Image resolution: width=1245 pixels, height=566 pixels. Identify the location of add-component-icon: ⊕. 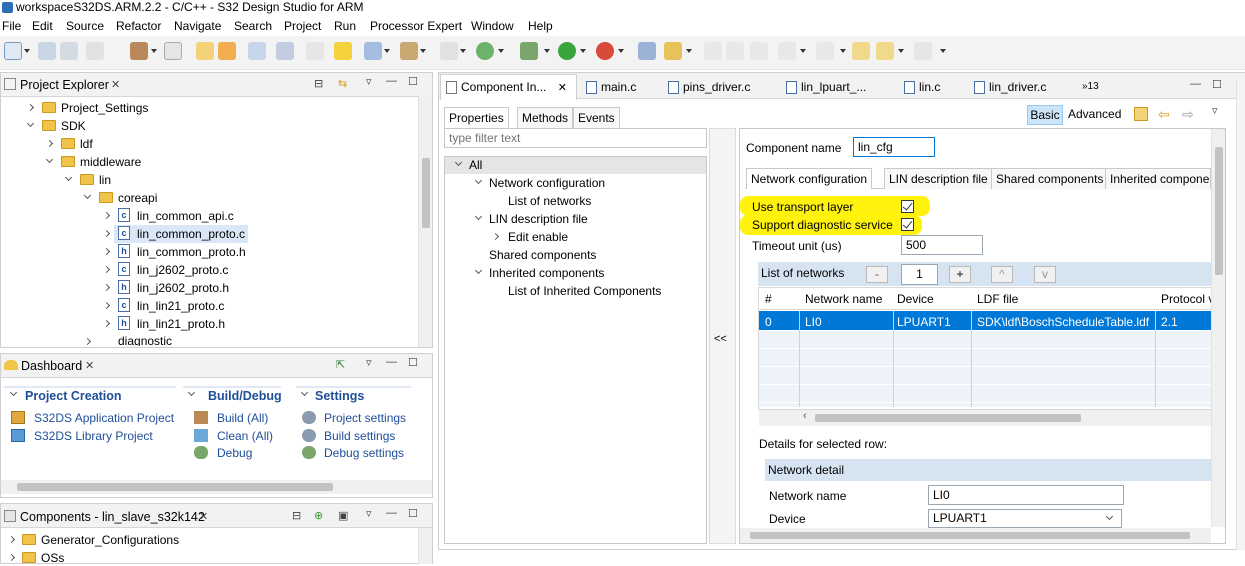
(318, 515).